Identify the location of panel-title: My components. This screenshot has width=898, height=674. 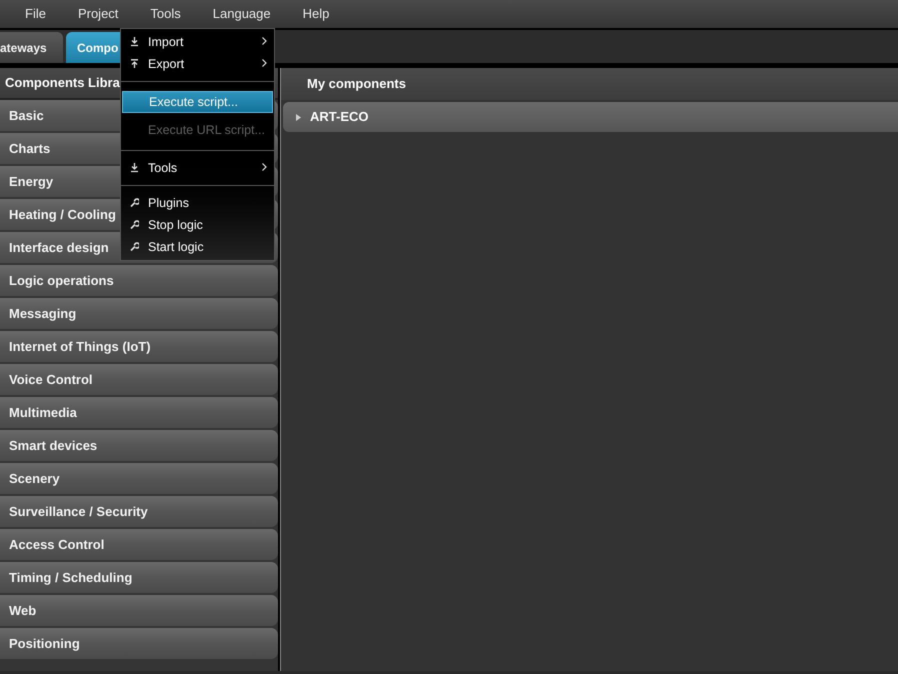
(589, 84).